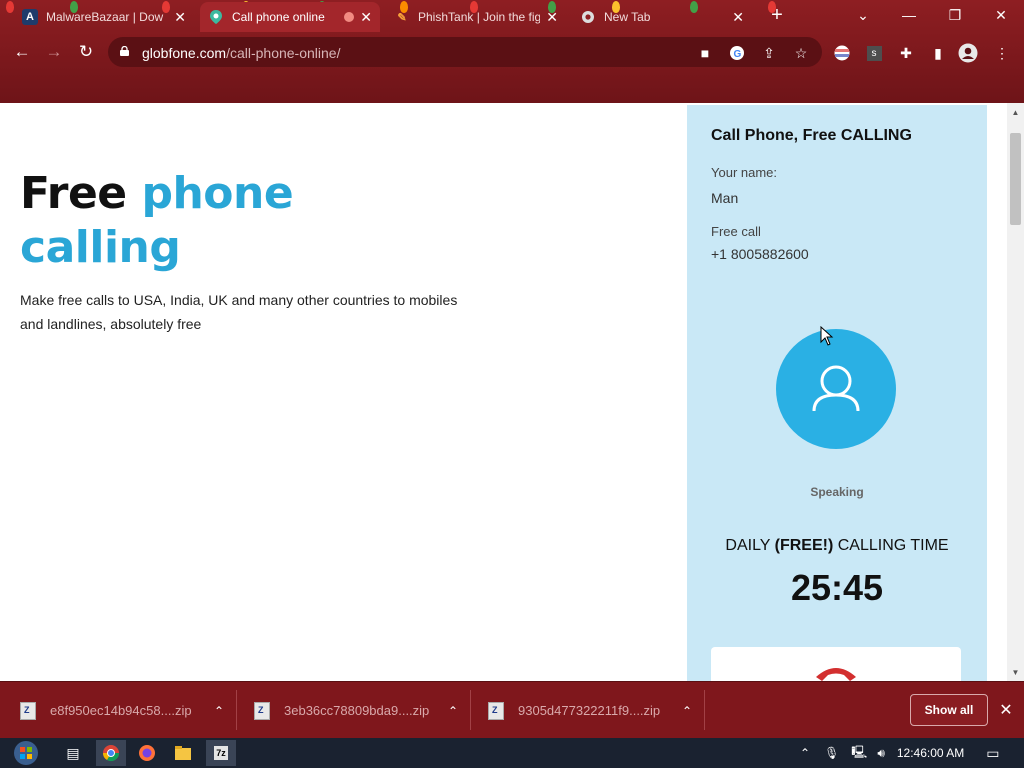  Describe the element at coordinates (863, 15) in the screenshot. I see `tab-search-chevron-icon: ⌄` at that location.